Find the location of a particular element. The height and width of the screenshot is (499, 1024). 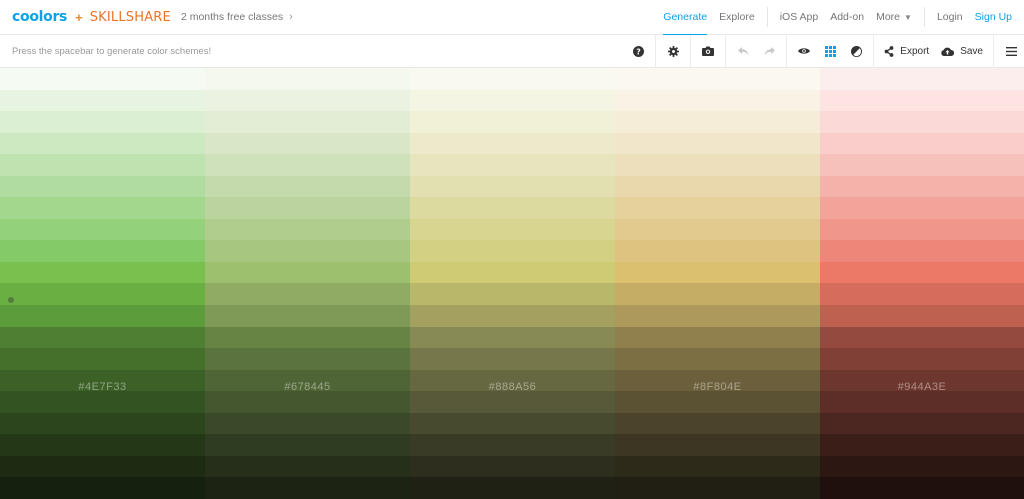

save-button: Save is located at coordinates (962, 51).